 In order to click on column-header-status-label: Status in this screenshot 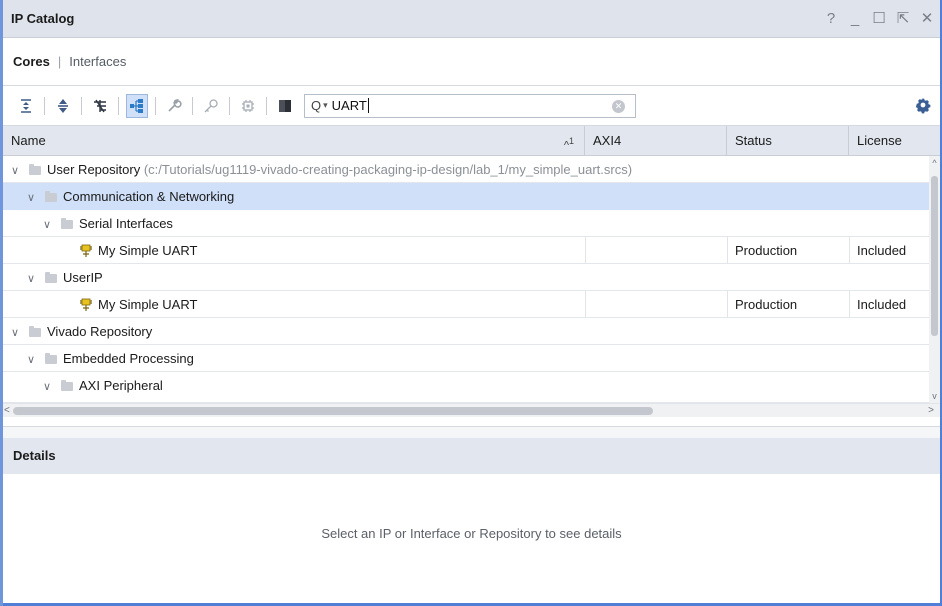, I will do `click(753, 140)`.